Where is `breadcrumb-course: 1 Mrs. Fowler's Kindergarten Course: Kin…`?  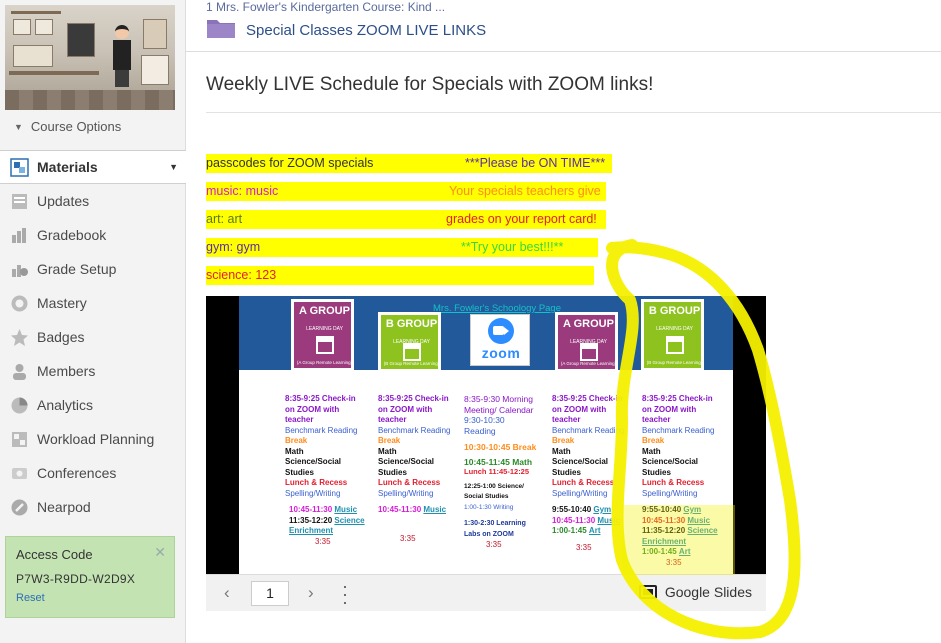
breadcrumb-course: 1 Mrs. Fowler's Kindergarten Course: Kin… is located at coordinates (325, 7).